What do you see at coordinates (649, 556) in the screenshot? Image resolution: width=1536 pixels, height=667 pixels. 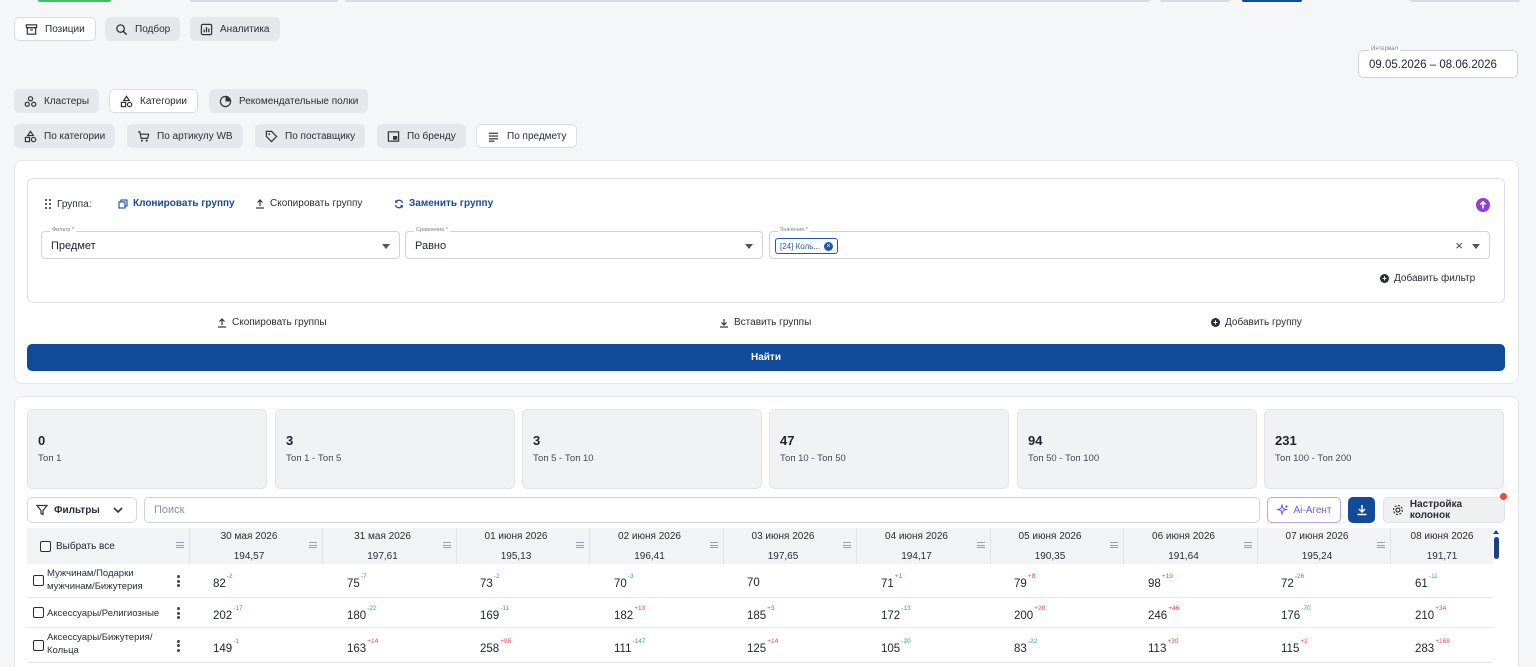 I see `column-avg: 196,41` at bounding box center [649, 556].